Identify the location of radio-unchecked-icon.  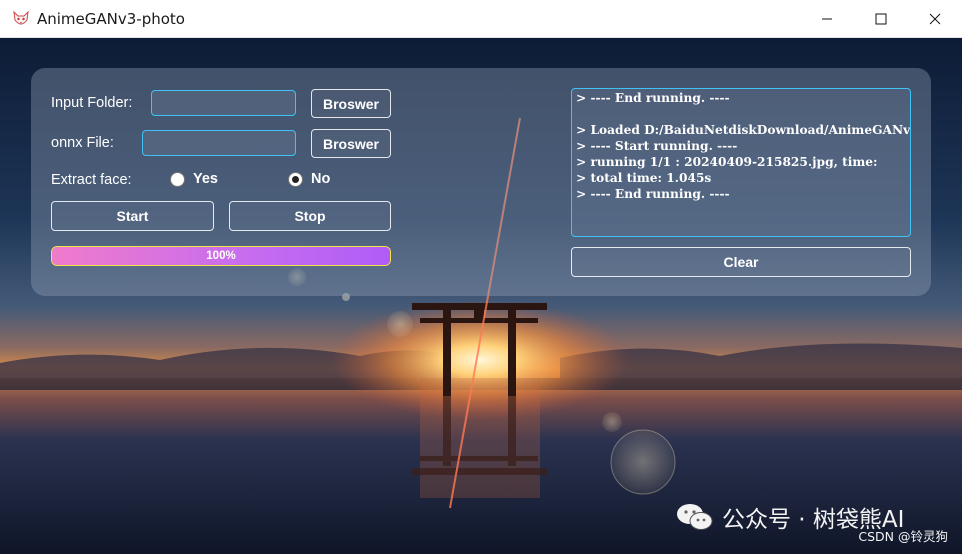
(177, 179).